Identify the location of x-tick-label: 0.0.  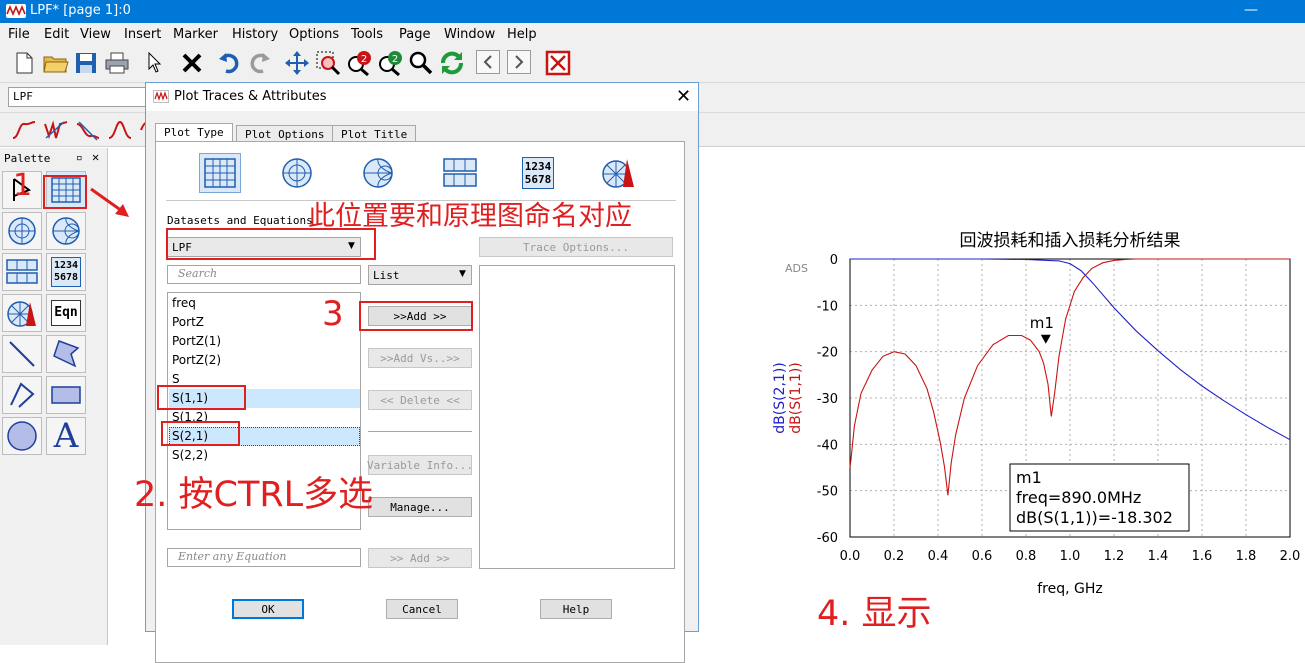
(850, 556).